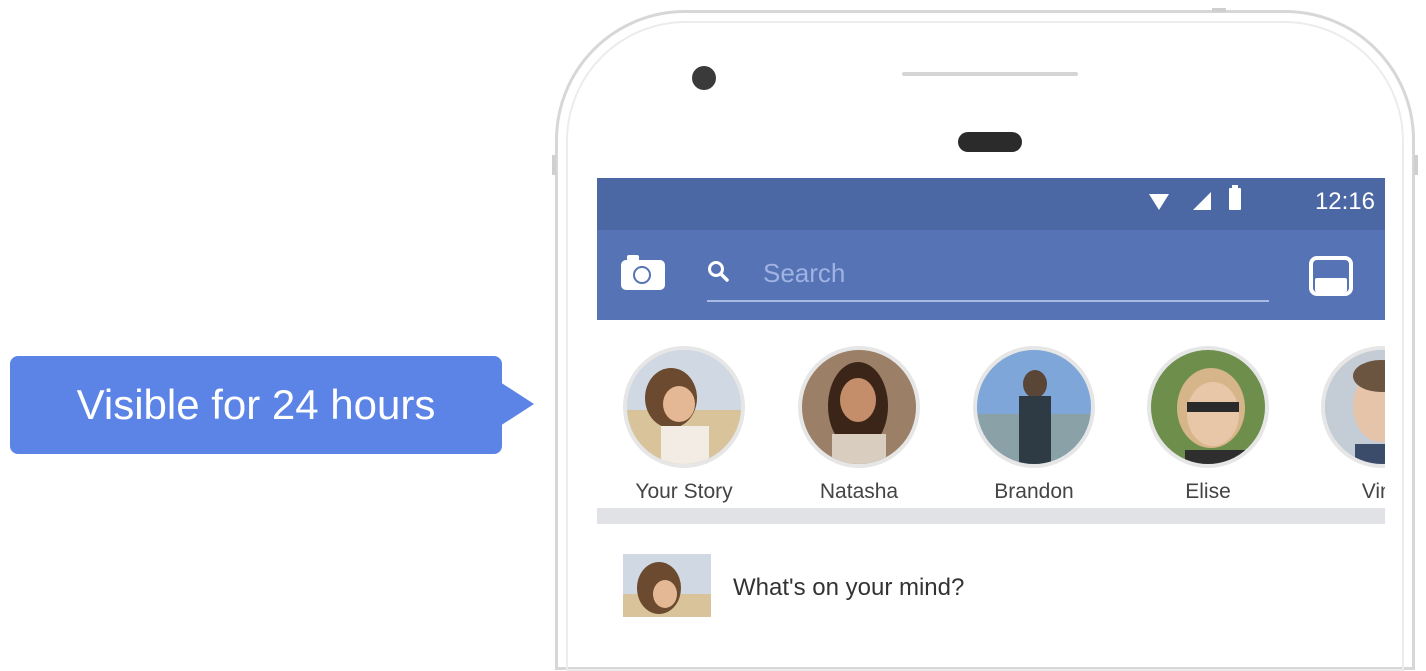 This screenshot has width=1426, height=671. Describe the element at coordinates (991, 516) in the screenshot. I see `feed-divider` at that location.